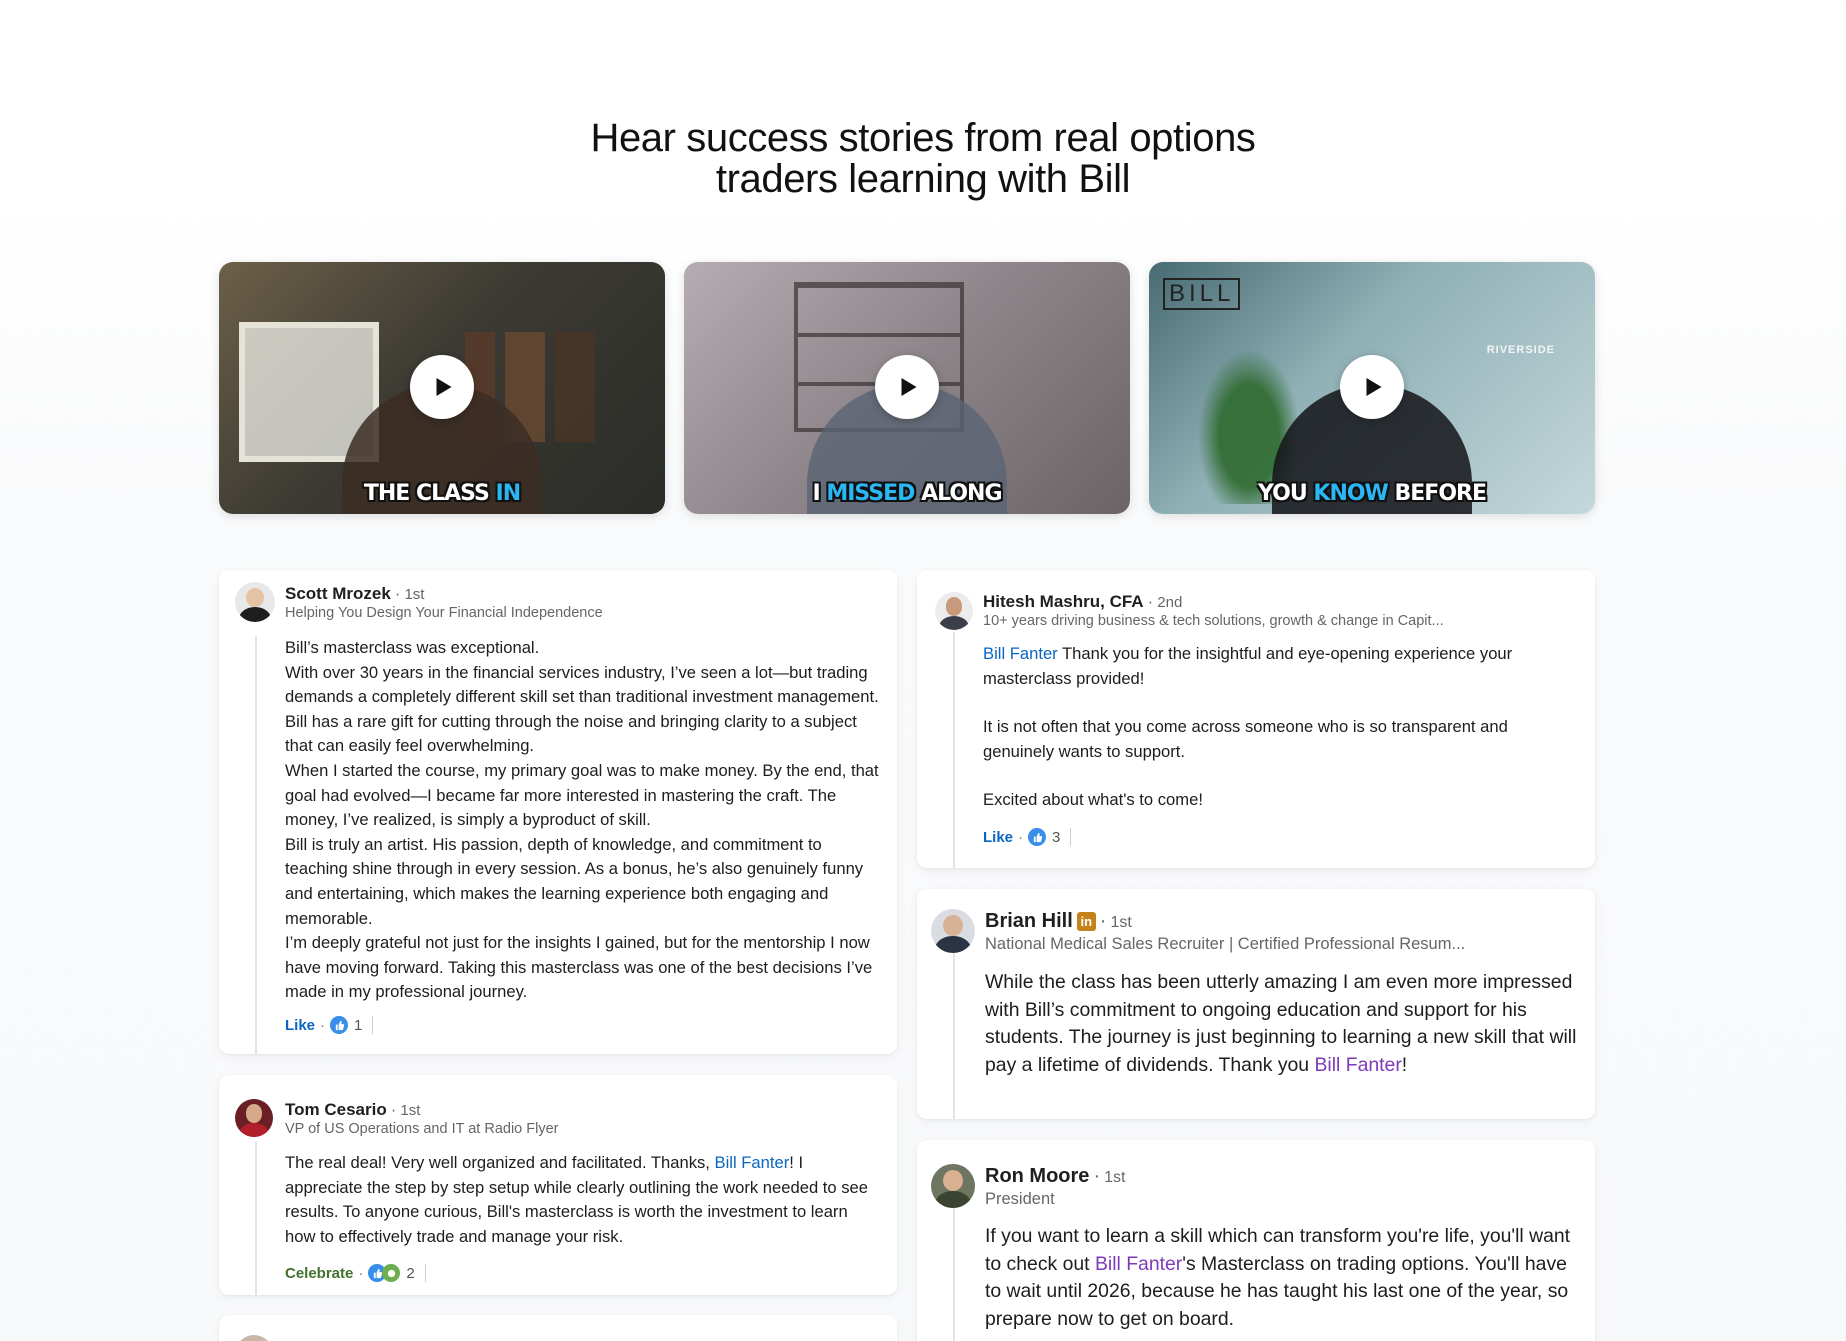  I want to click on celebrate-reaction-icon, so click(391, 1273).